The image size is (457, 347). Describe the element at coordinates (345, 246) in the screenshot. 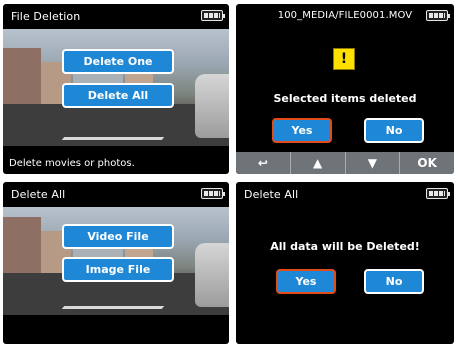

I see `warning-message: All data will be Deleted!` at that location.